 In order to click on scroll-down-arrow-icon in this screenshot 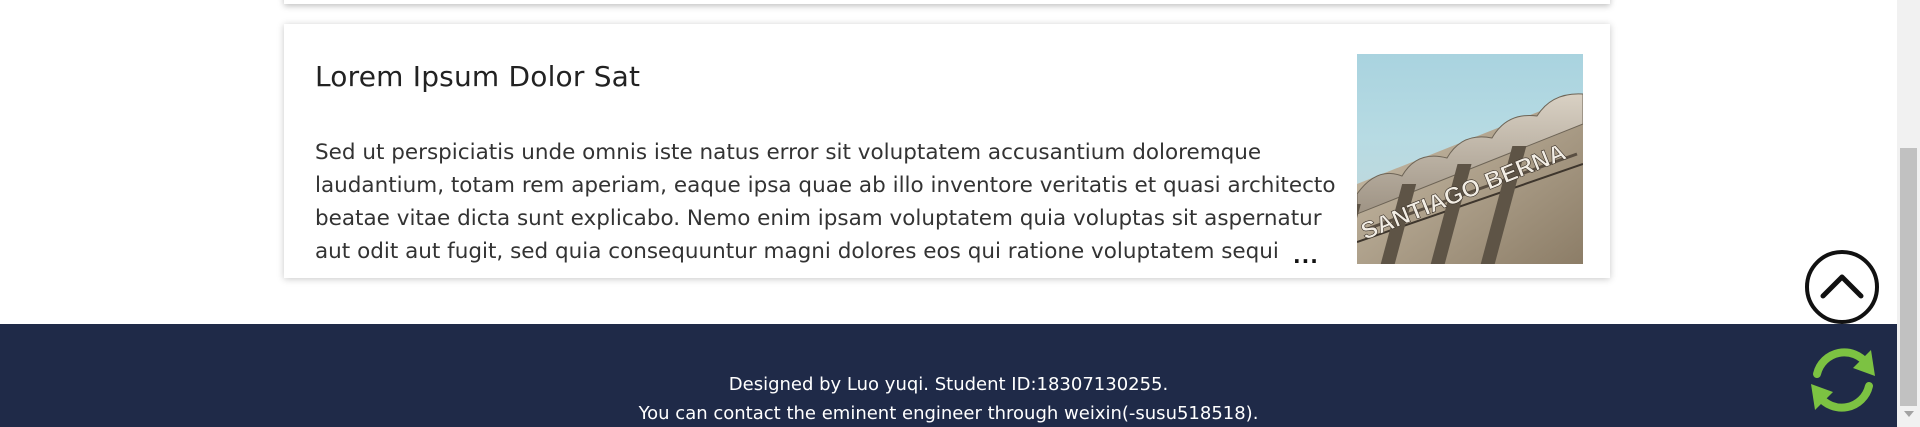, I will do `click(1909, 414)`.